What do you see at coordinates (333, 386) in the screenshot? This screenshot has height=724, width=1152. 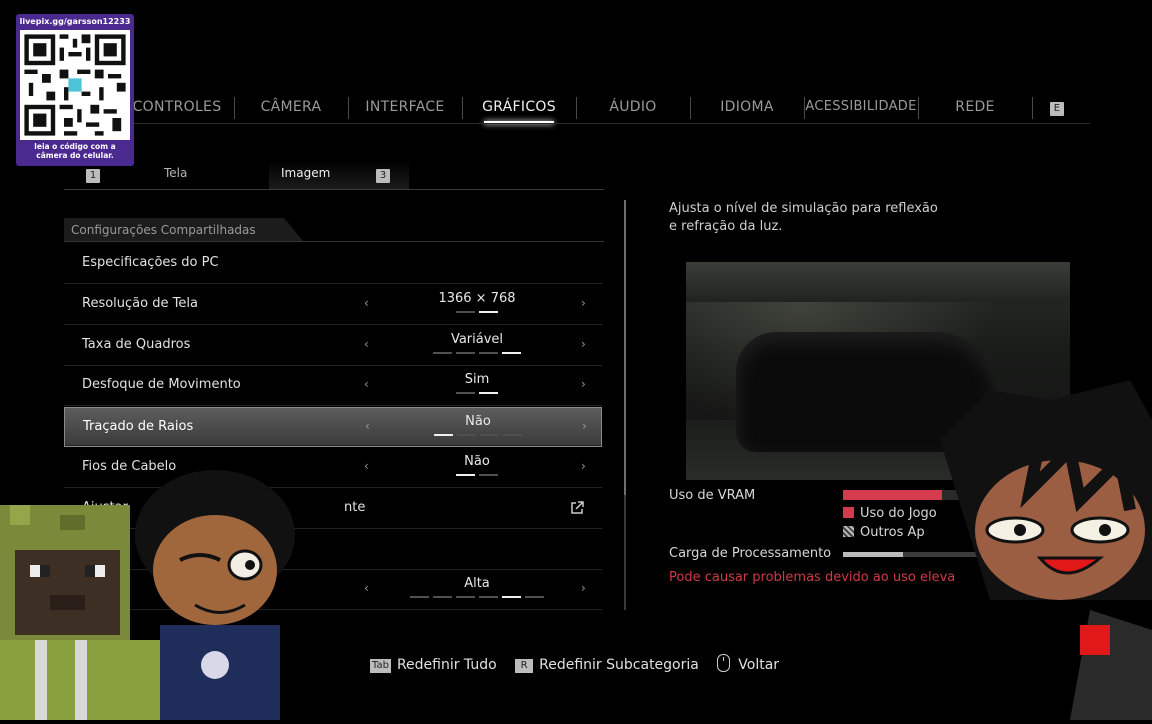 I see `motion-blur-row: Desfoque de Movimento ‹ Sim ›` at bounding box center [333, 386].